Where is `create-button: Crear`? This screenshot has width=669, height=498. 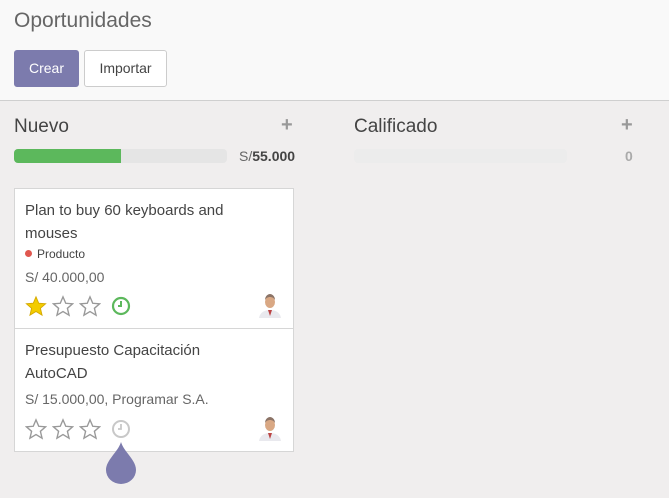
create-button: Crear is located at coordinates (46, 68).